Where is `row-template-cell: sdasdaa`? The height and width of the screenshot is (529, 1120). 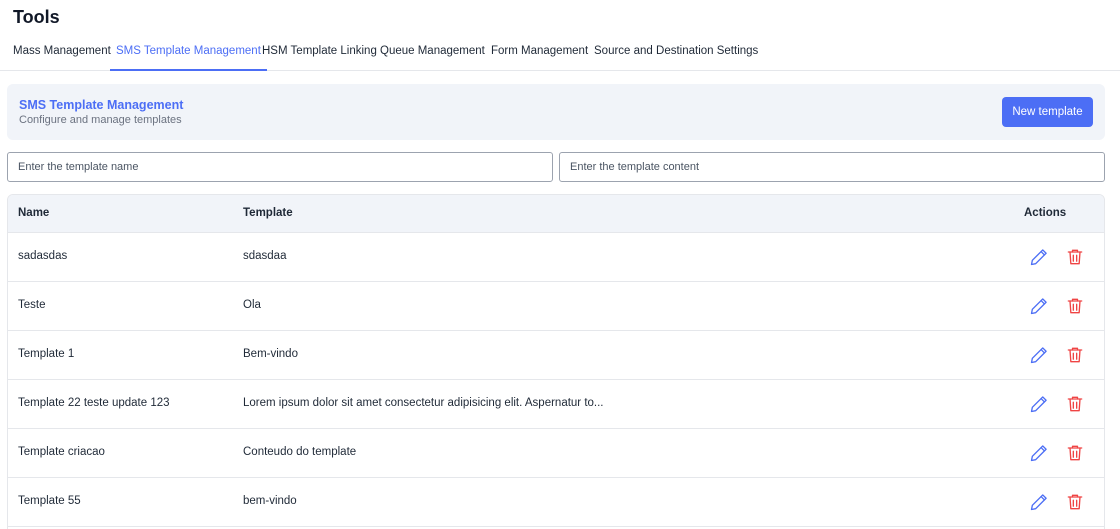 row-template-cell: sdasdaa is located at coordinates (265, 256).